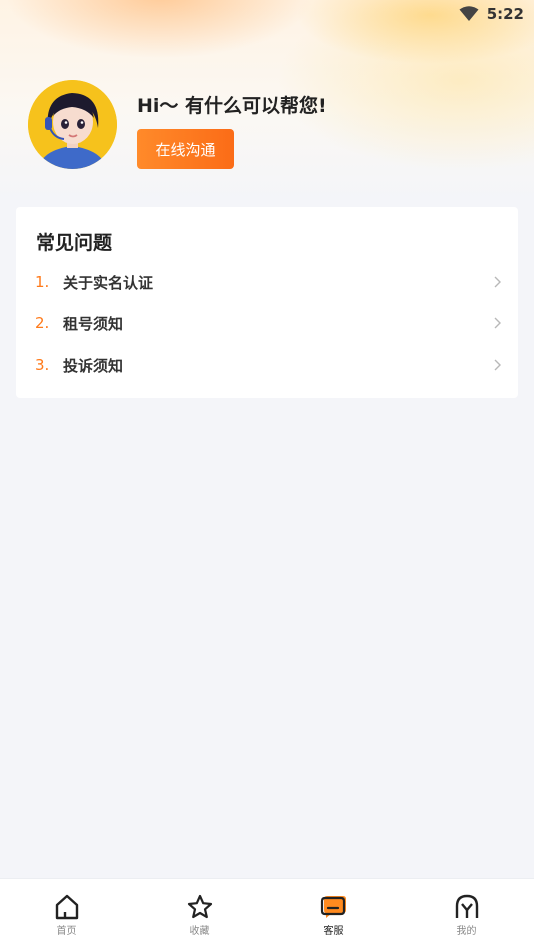 This screenshot has width=534, height=949. I want to click on bottom-tab-bar: 首页 收藏 客服 我的, so click(267, 913).